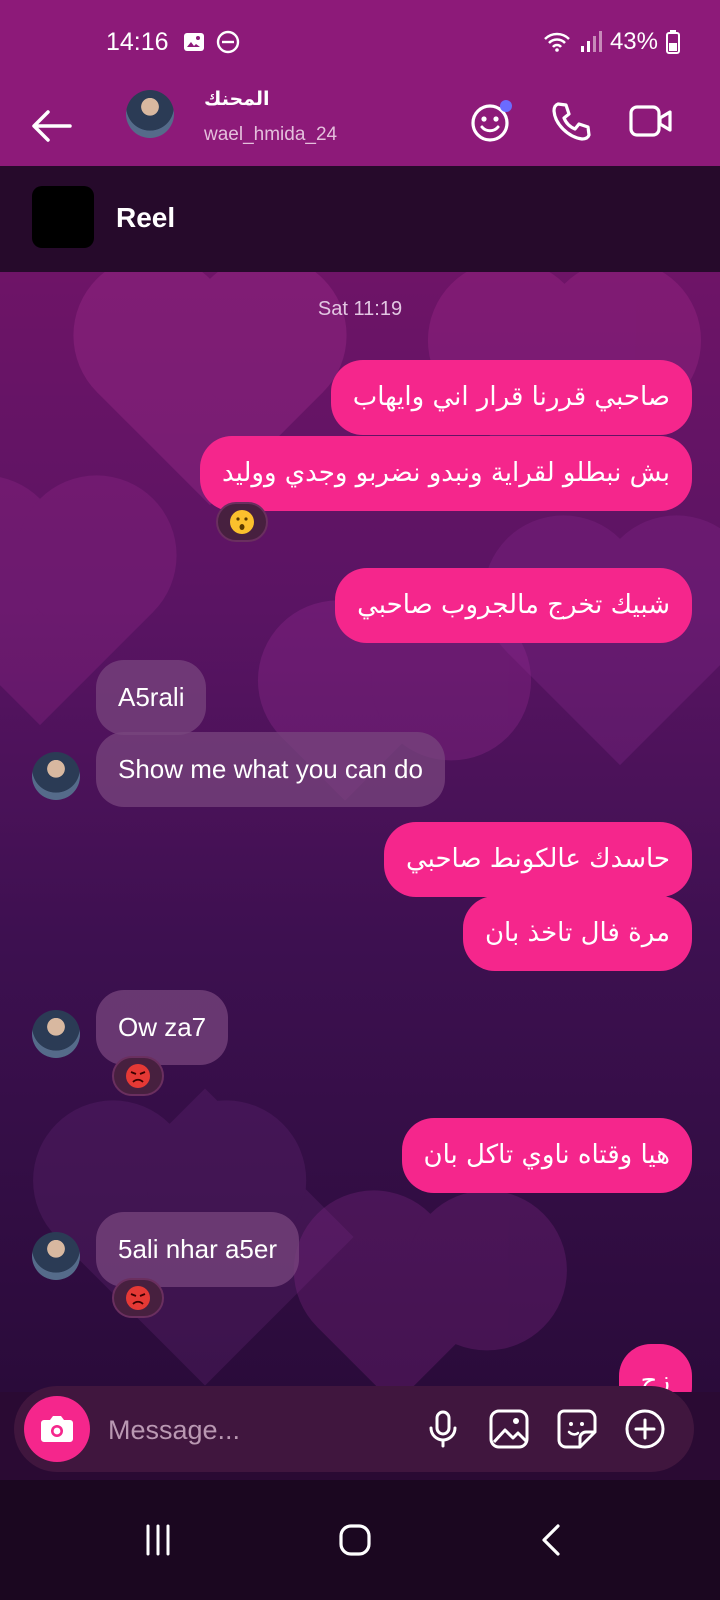 The image size is (720, 1600). Describe the element at coordinates (546, 1156) in the screenshot. I see `message-bubble-outgoing: هيا وقتاه ناوي تاكل بان` at that location.